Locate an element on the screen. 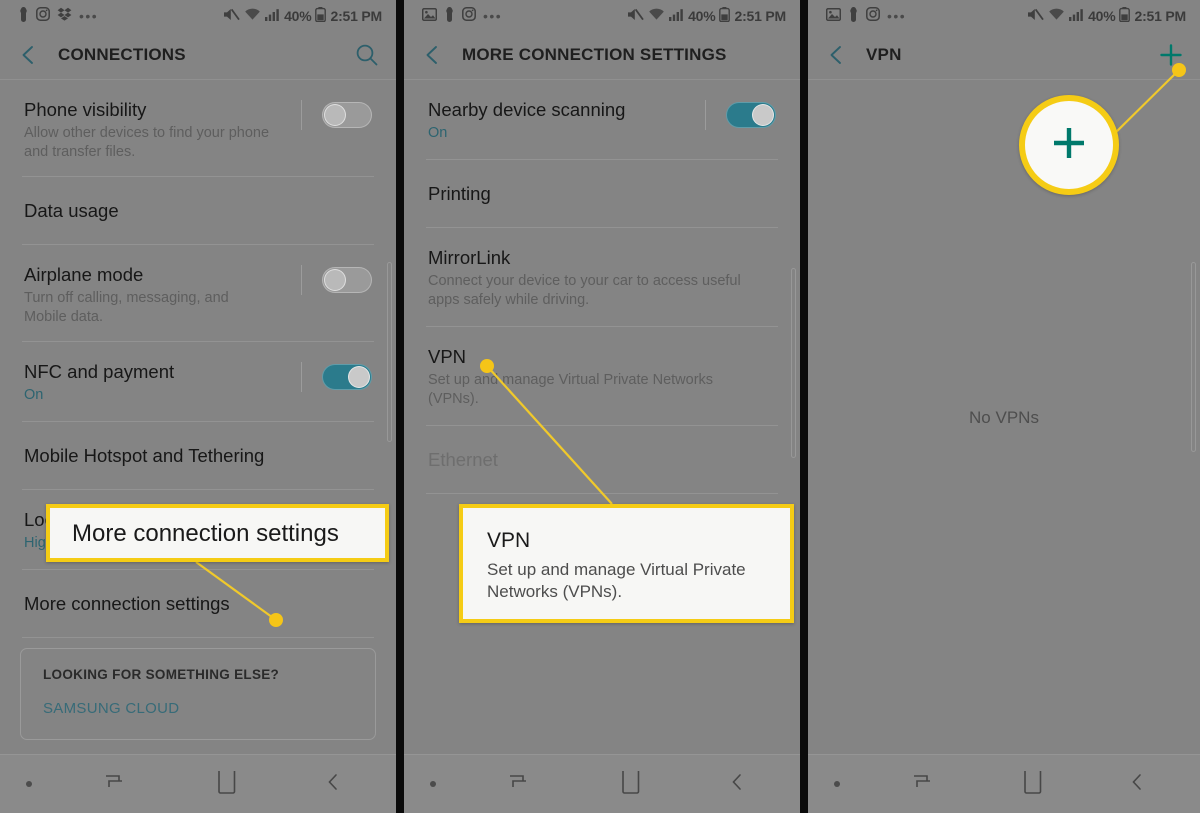 Image resolution: width=1200 pixels, height=813 pixels. row-text: Ethernet is located at coordinates (602, 459).